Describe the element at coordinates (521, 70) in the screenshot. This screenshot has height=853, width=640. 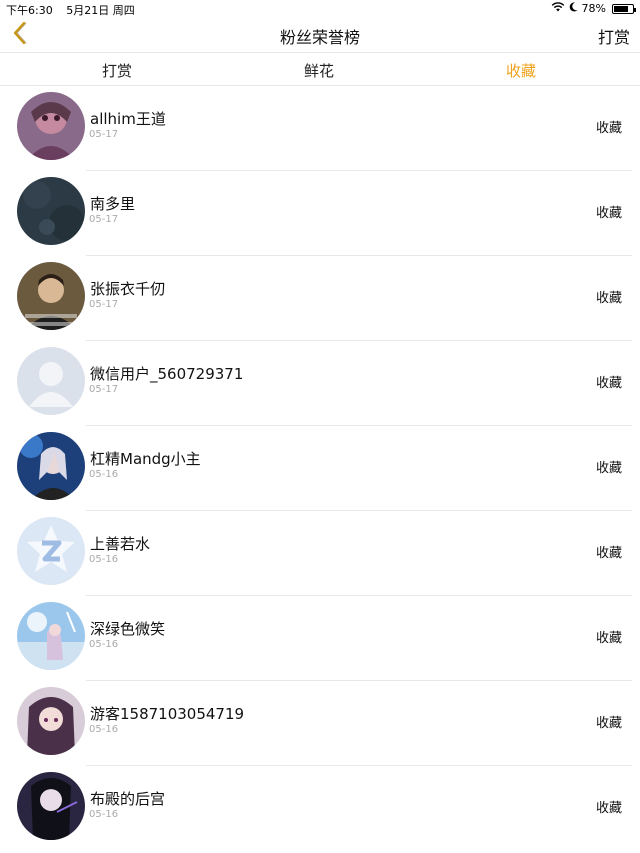
I see `tab-favorites: 收藏` at that location.